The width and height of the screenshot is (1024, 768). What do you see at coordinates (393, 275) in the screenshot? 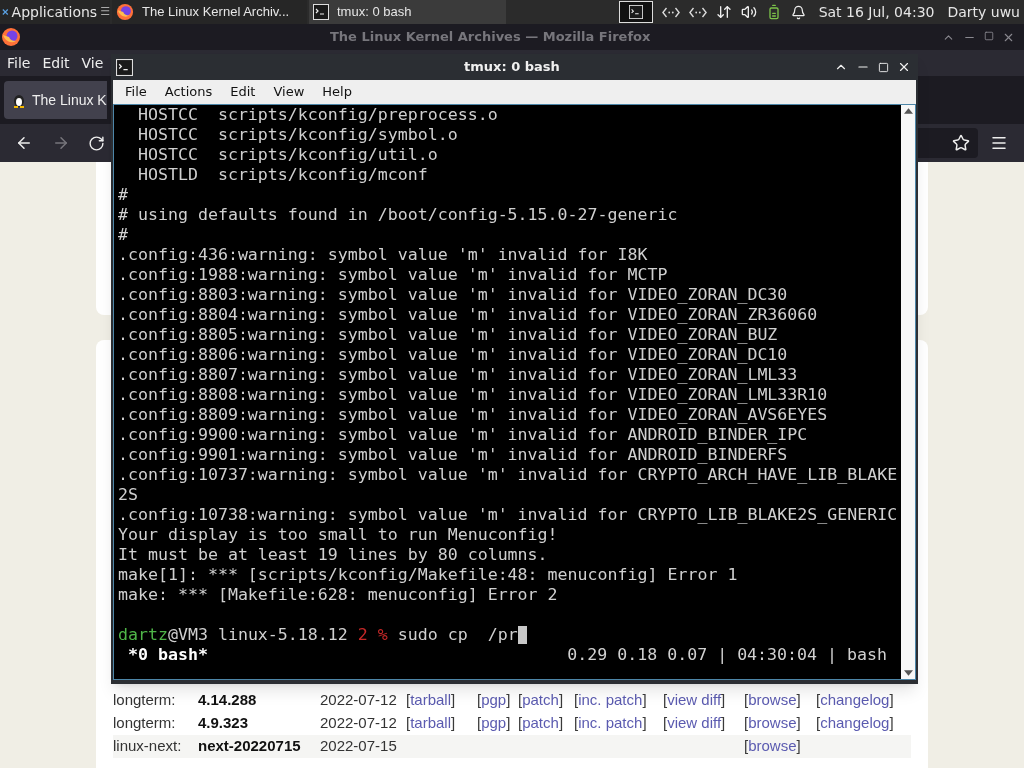
I see `terminal-line: .config:1988:warning: symbol value 'm' invalid for MCTP` at bounding box center [393, 275].